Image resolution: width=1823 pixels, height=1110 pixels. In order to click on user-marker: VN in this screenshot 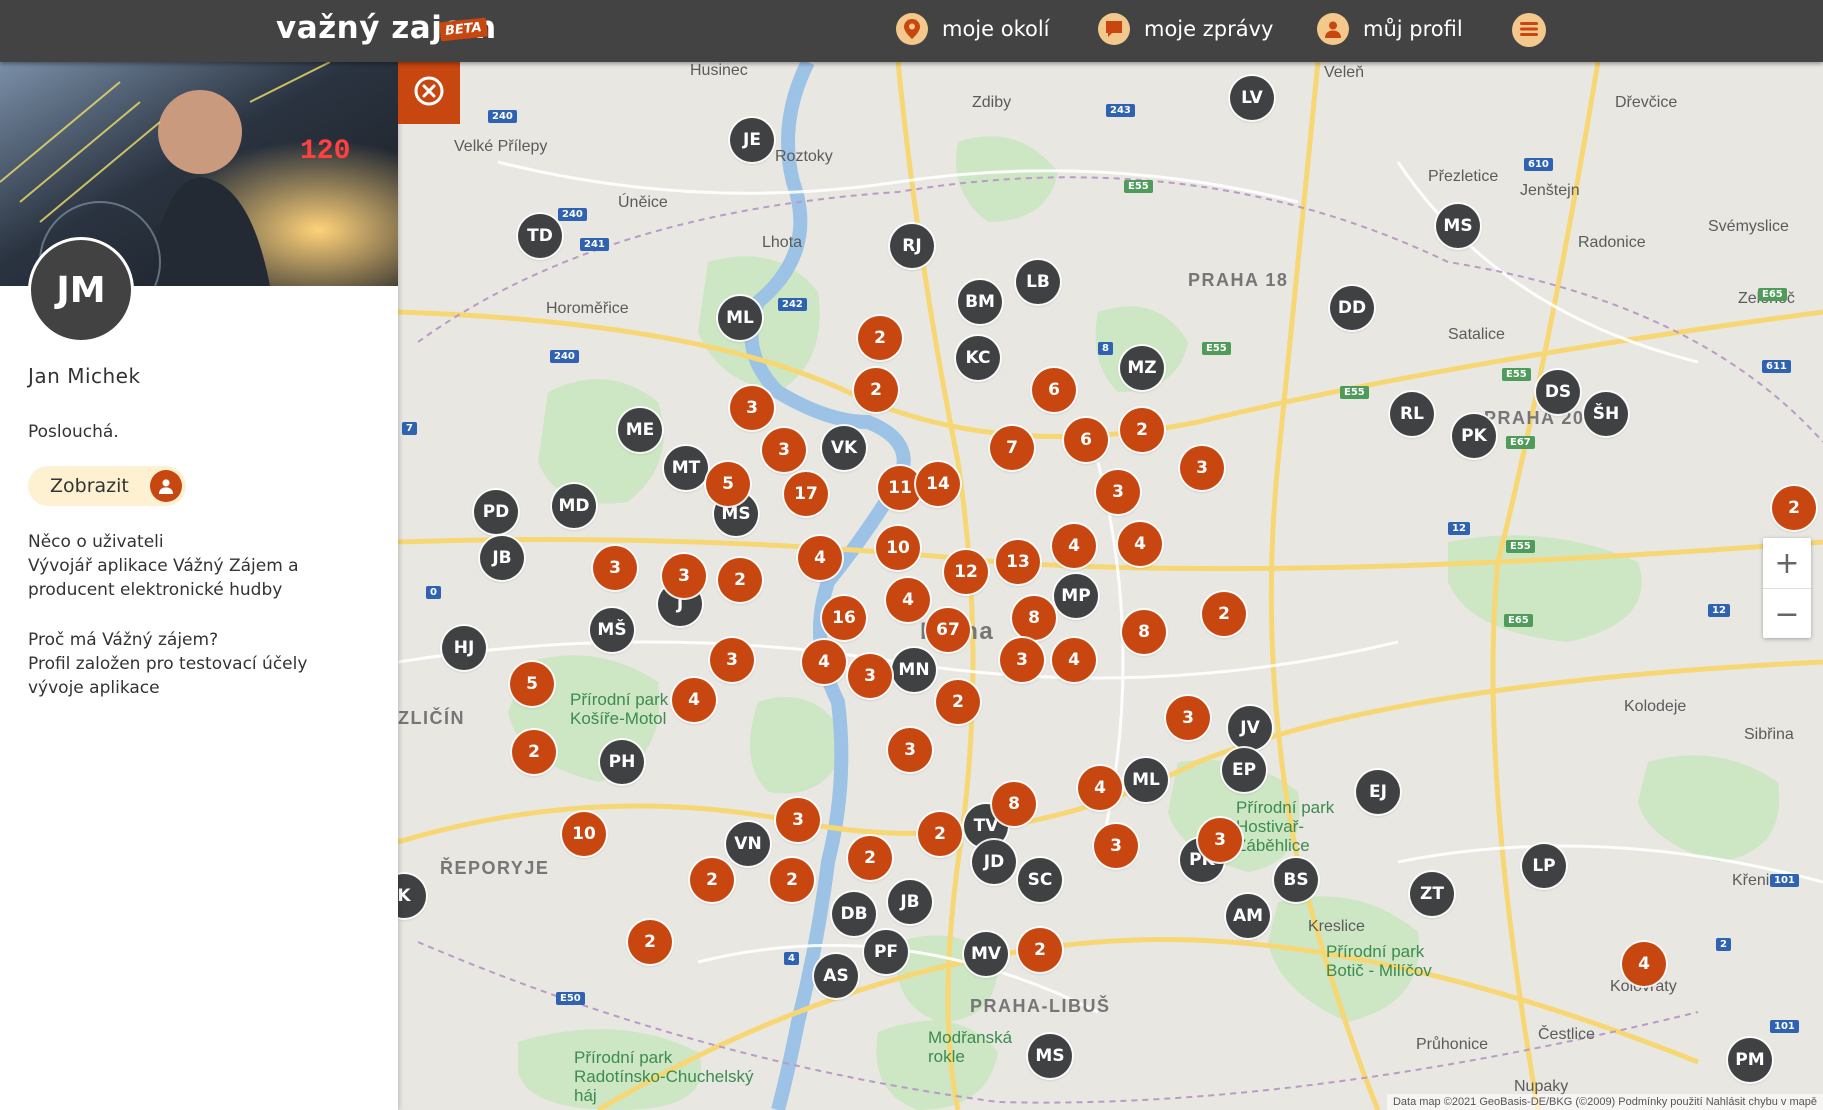, I will do `click(748, 844)`.